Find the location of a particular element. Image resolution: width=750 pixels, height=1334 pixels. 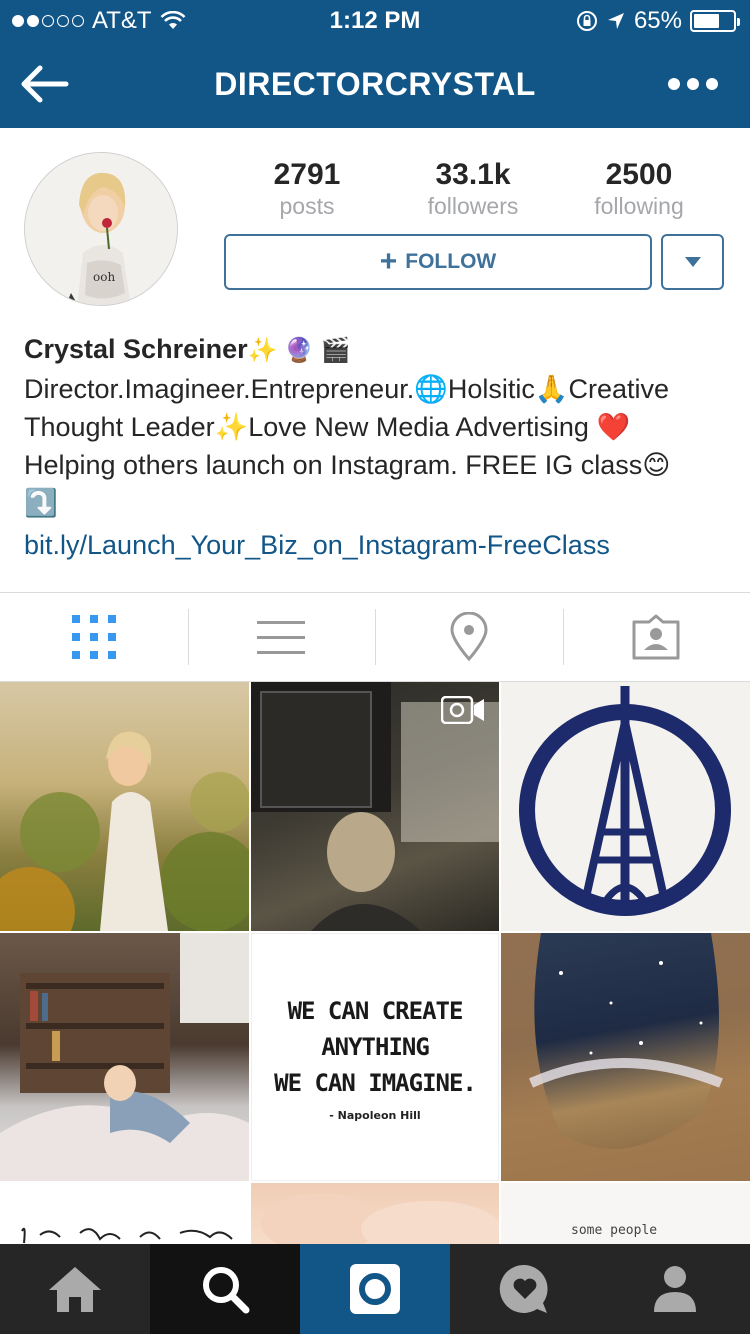

follow-button: + FOLLOW is located at coordinates (438, 262).